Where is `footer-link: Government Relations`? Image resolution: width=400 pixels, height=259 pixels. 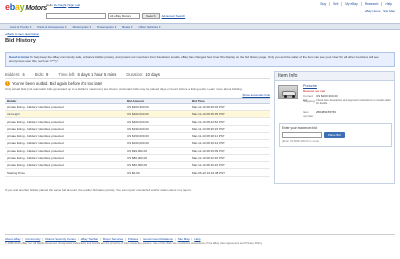 footer-link: Government Relations is located at coordinates (158, 239).